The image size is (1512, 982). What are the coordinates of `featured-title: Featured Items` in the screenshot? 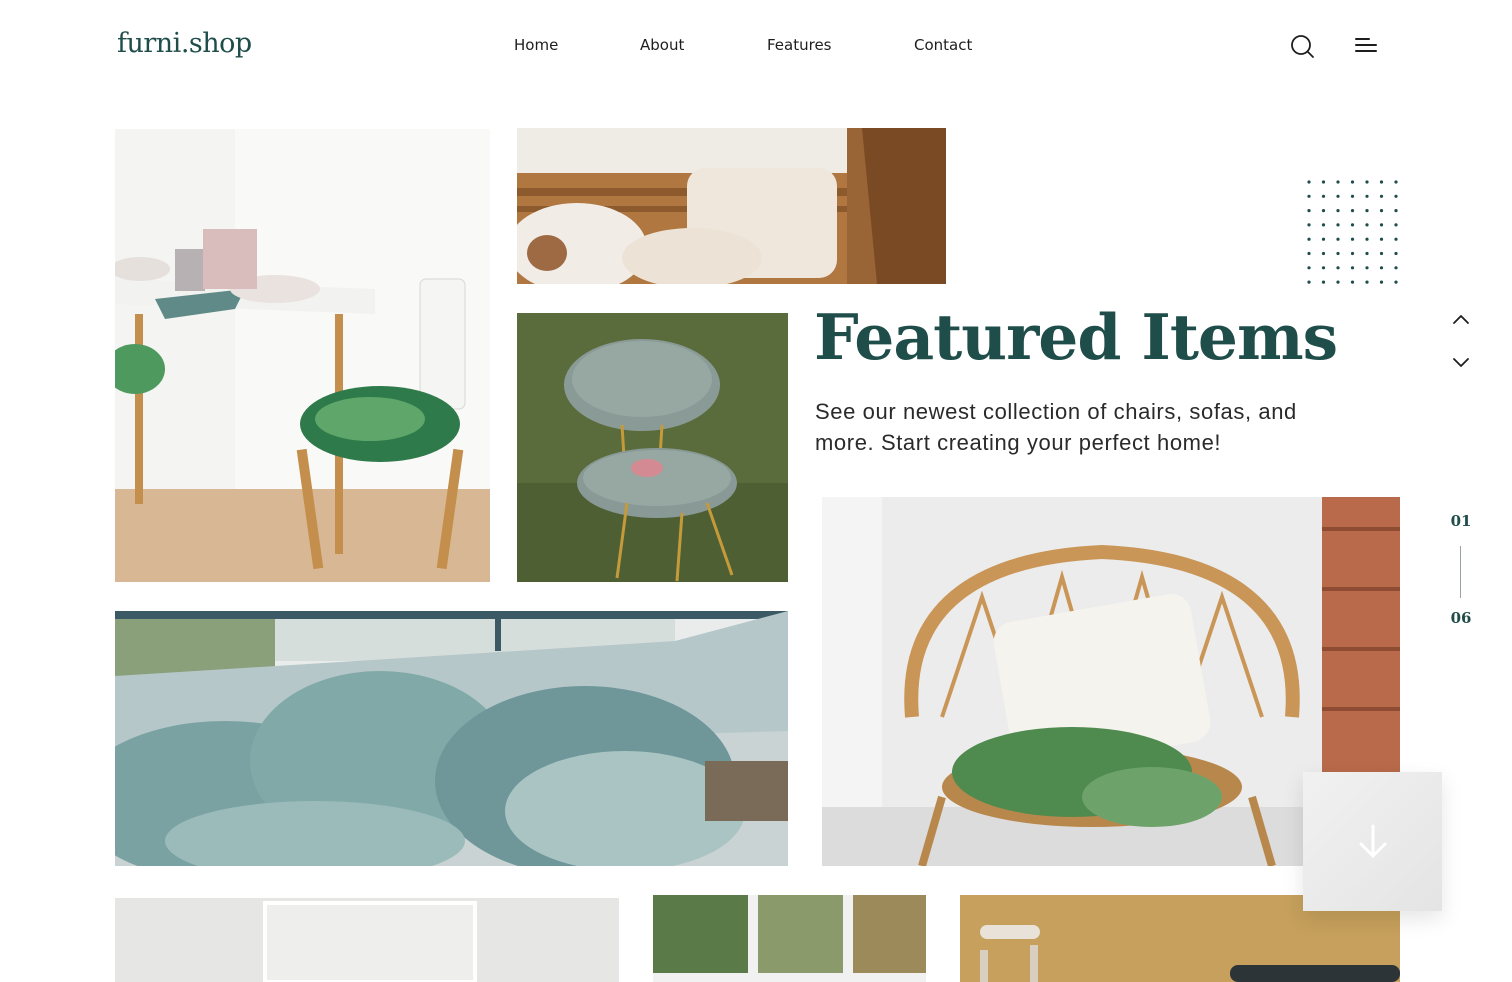 It's located at (1076, 337).